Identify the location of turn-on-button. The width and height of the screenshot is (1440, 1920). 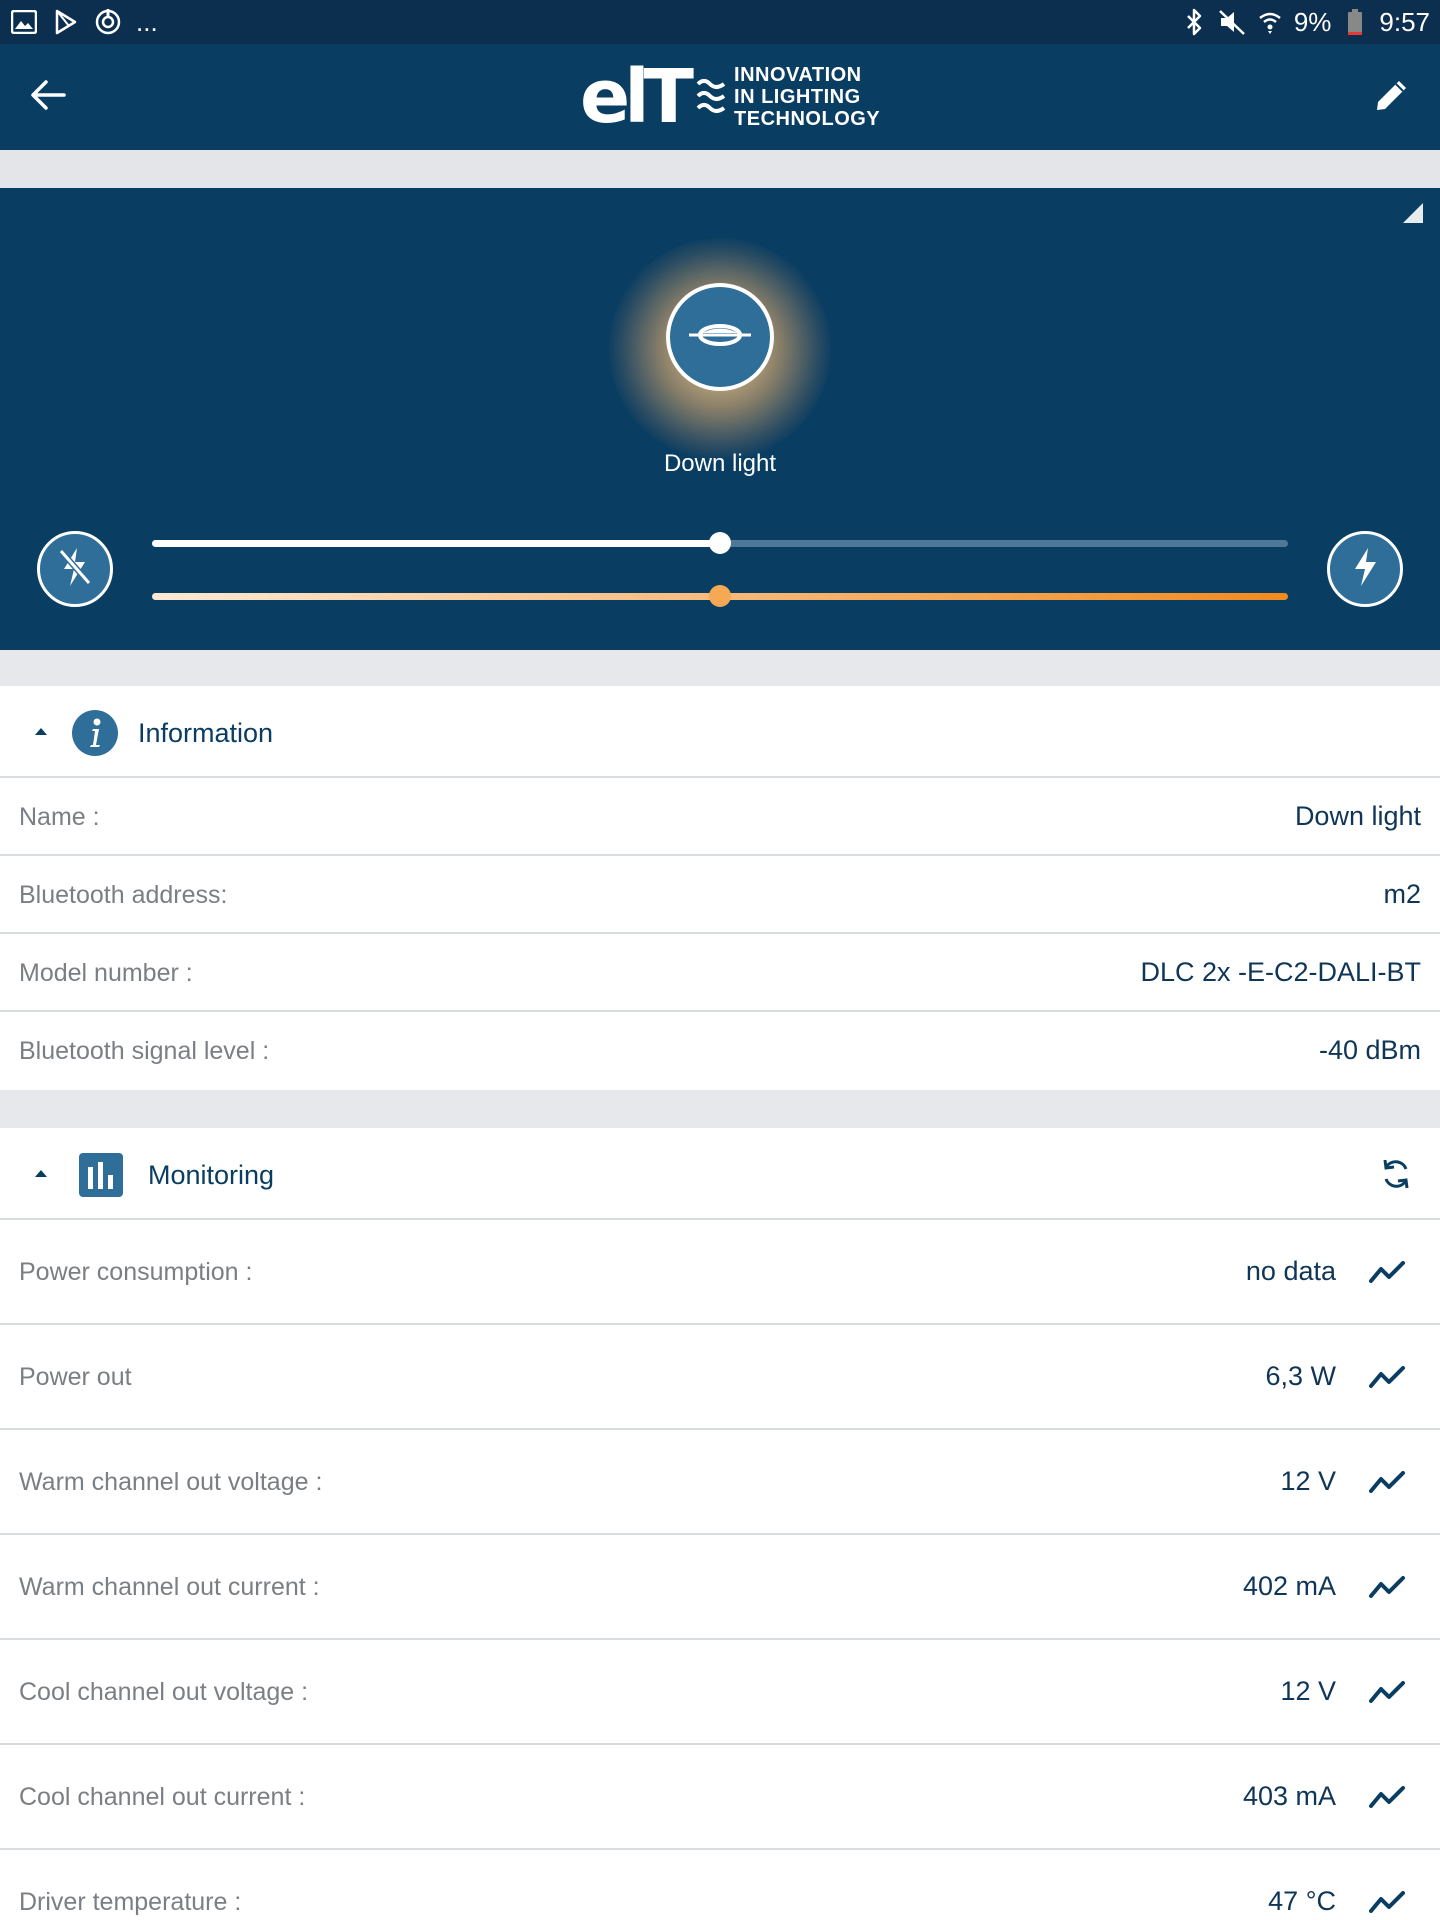
(1365, 569).